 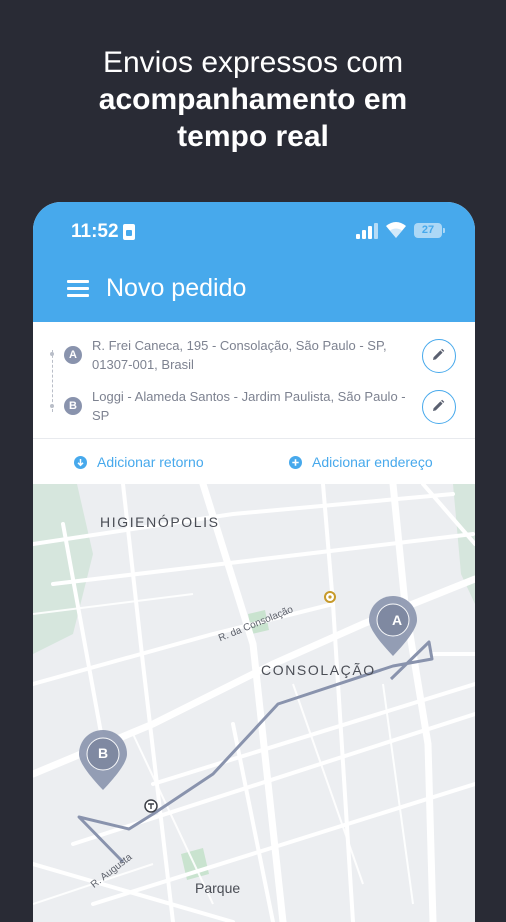 I want to click on divider, so click(x=254, y=438).